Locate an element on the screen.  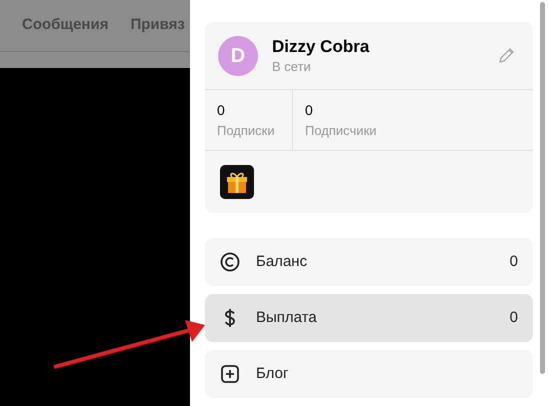
edit-icon is located at coordinates (506, 56).